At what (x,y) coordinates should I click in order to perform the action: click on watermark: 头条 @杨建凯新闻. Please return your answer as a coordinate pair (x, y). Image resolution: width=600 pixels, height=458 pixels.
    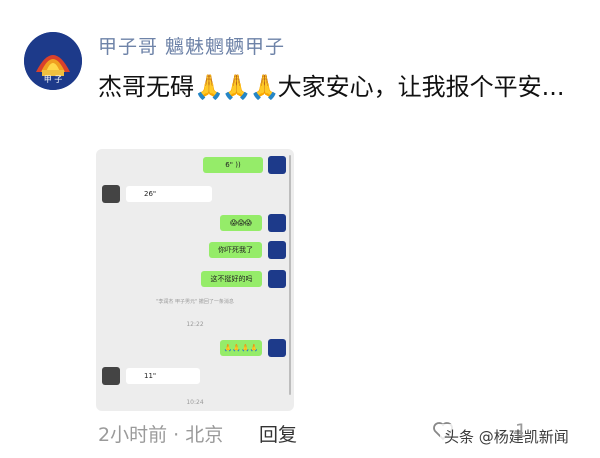
    Looking at the image, I should click on (506, 436).